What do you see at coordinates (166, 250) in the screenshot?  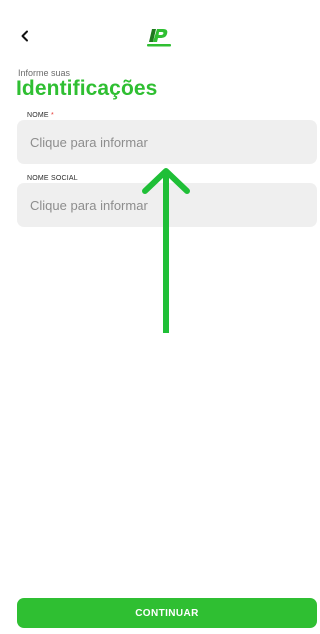 I see `arrow-up-icon` at bounding box center [166, 250].